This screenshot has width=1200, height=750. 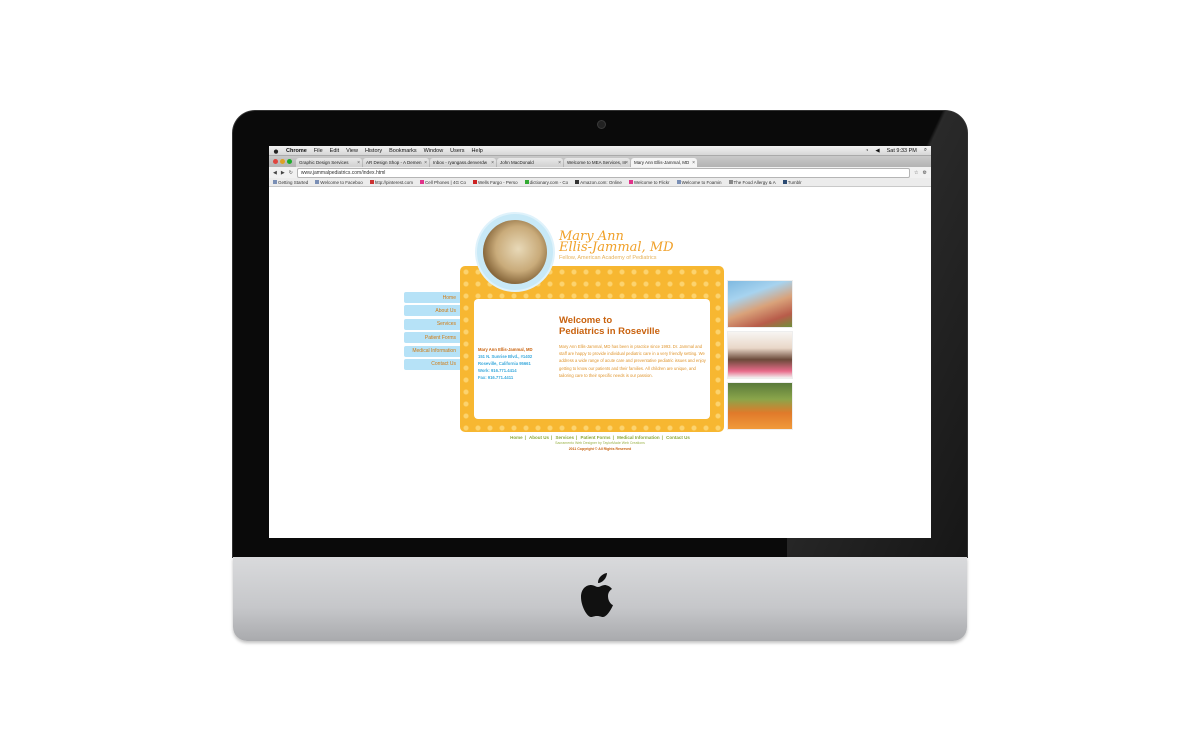 What do you see at coordinates (457, 151) in the screenshot?
I see `menu-users: Users` at bounding box center [457, 151].